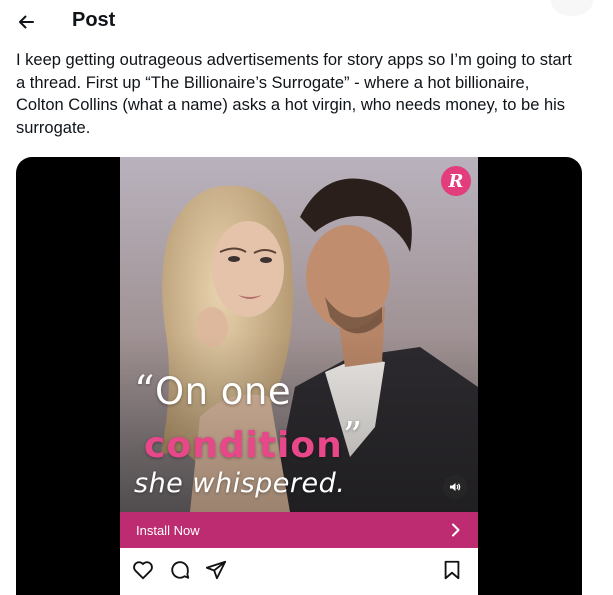  What do you see at coordinates (223, 391) in the screenshot?
I see `quote-line-1-text: On one` at bounding box center [223, 391].